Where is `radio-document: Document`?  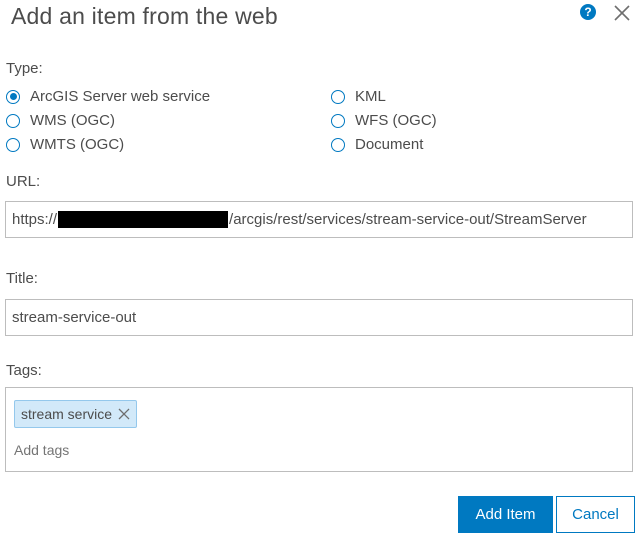
radio-document: Document is located at coordinates (377, 144).